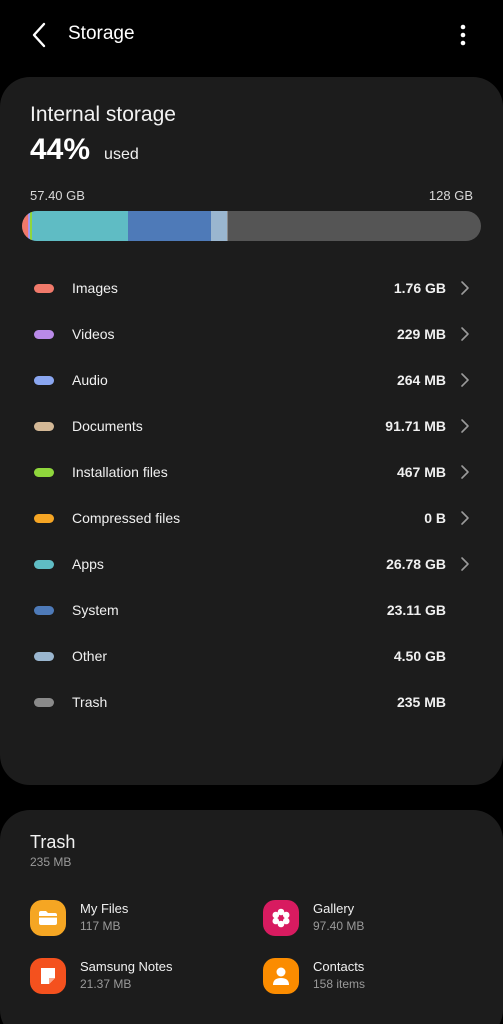 The height and width of the screenshot is (1024, 503). What do you see at coordinates (100, 926) in the screenshot?
I see `trash-item-size: 117 MB` at bounding box center [100, 926].